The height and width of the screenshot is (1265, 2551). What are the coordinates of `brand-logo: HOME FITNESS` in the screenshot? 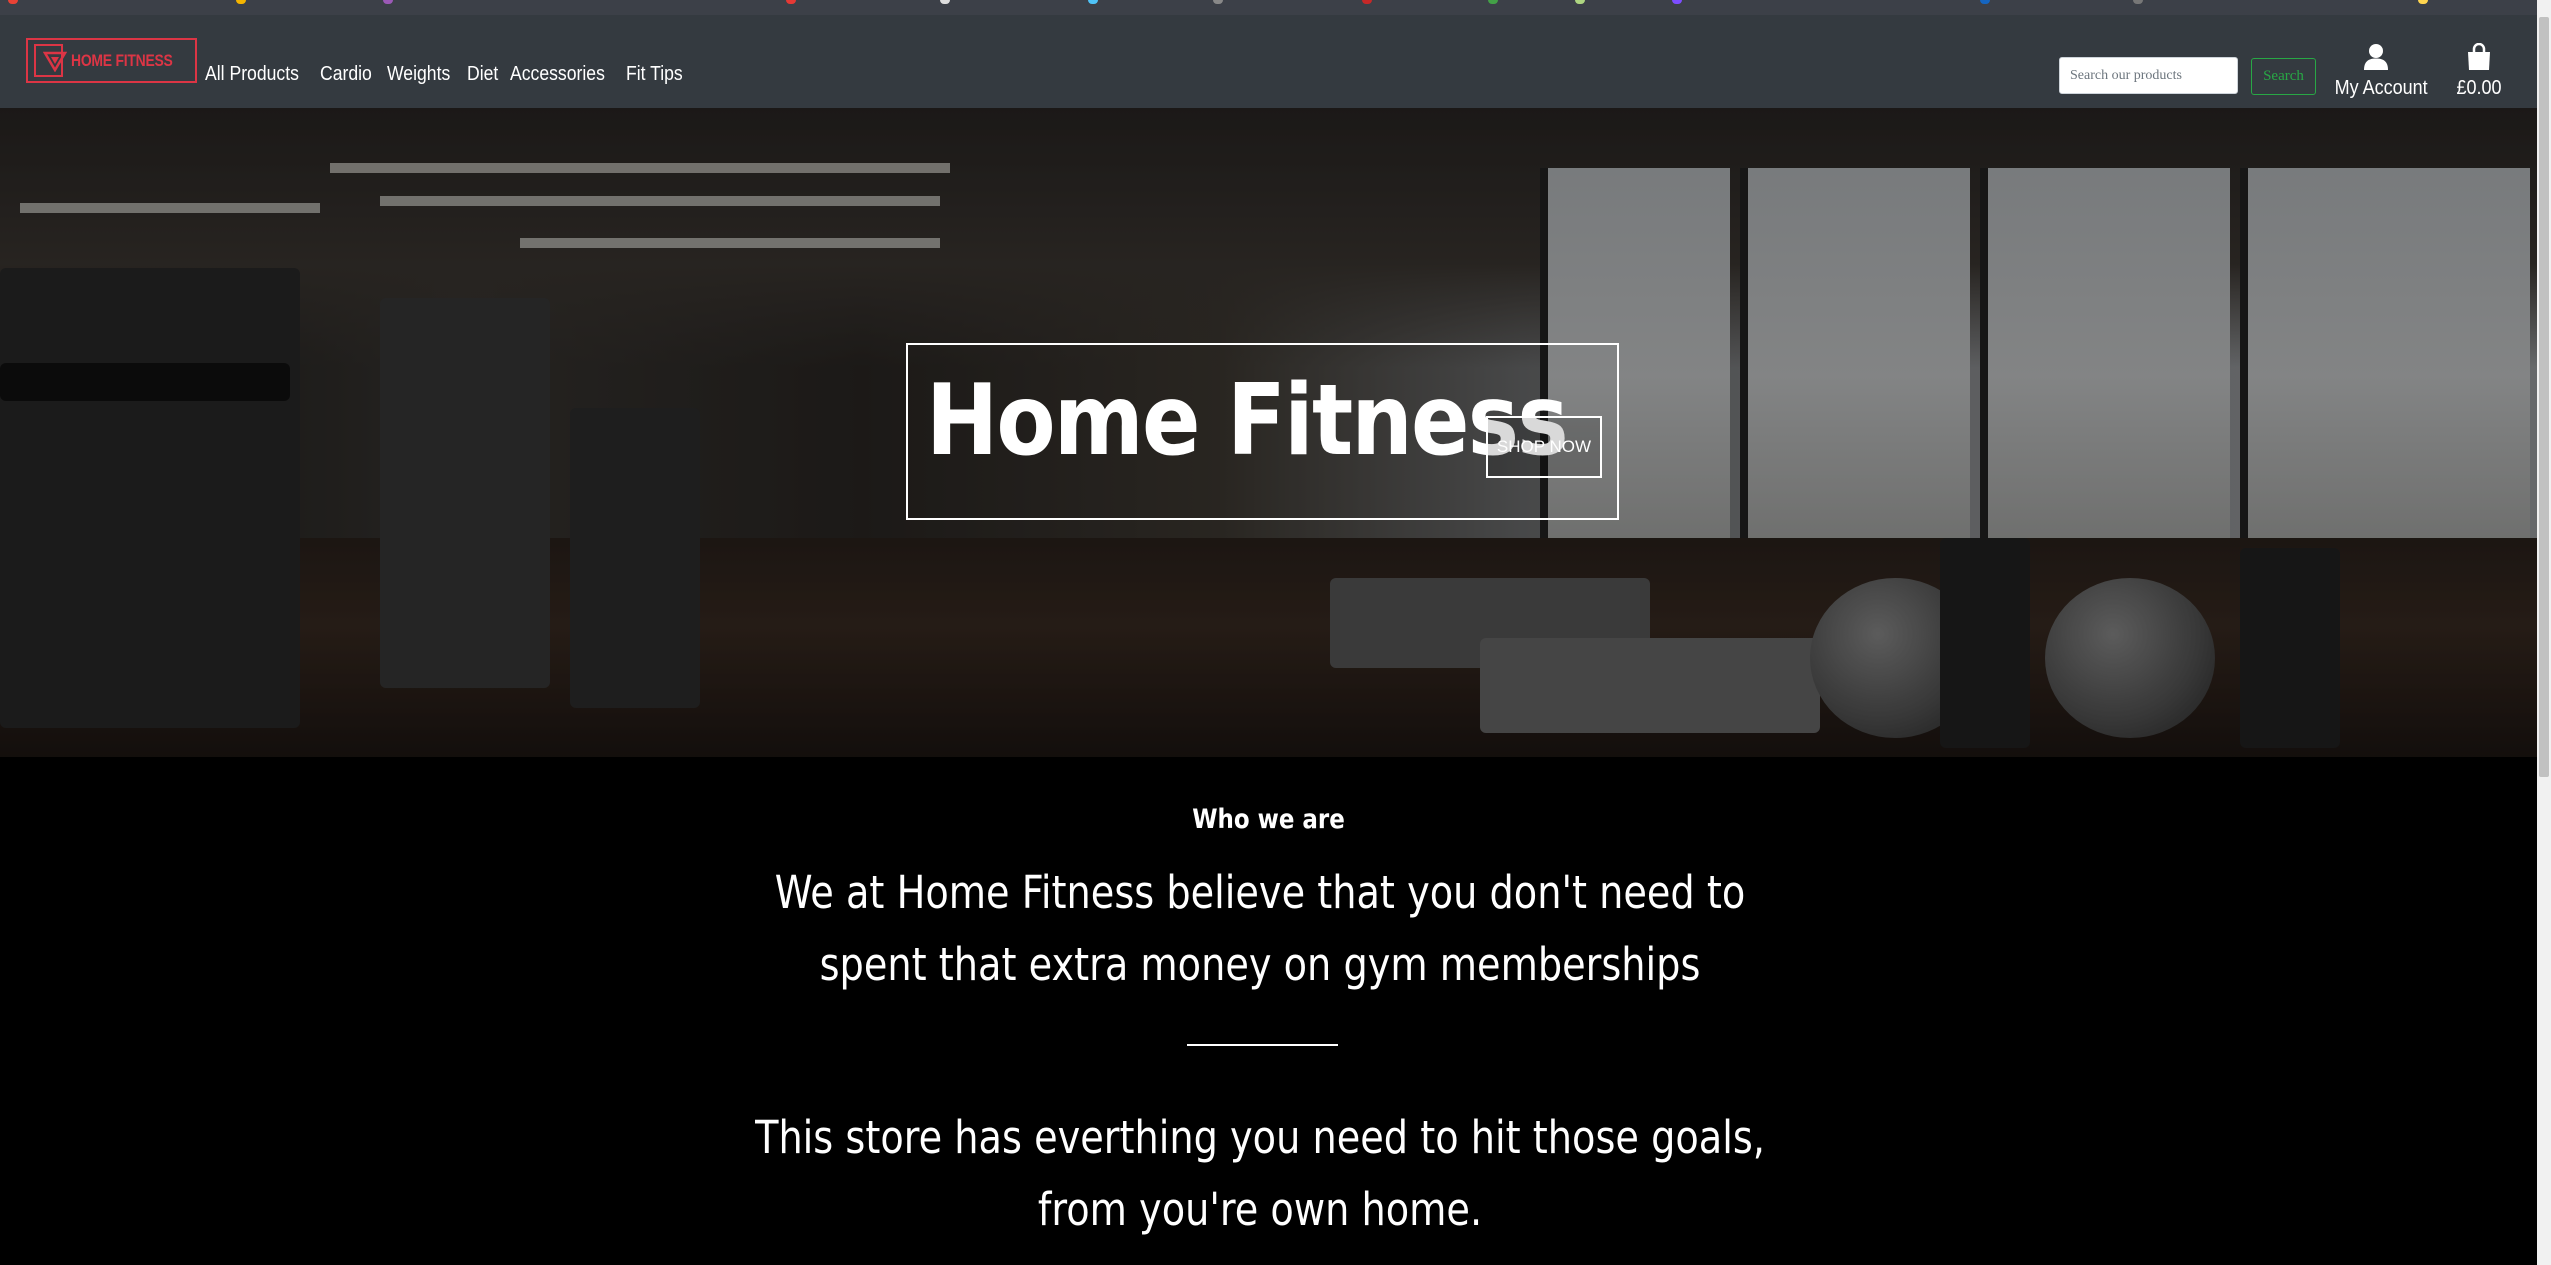 It's located at (111, 60).